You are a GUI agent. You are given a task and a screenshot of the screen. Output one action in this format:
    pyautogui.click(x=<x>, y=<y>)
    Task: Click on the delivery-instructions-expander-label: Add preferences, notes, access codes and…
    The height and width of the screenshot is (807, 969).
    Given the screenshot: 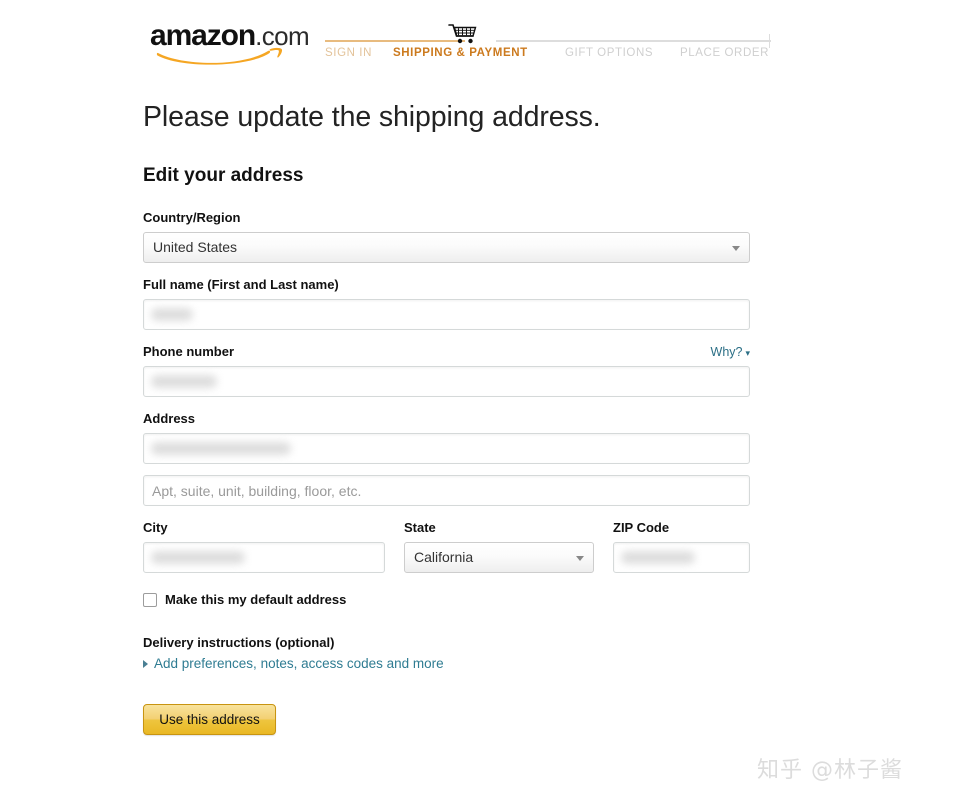 What is the action you would take?
    pyautogui.click(x=299, y=663)
    